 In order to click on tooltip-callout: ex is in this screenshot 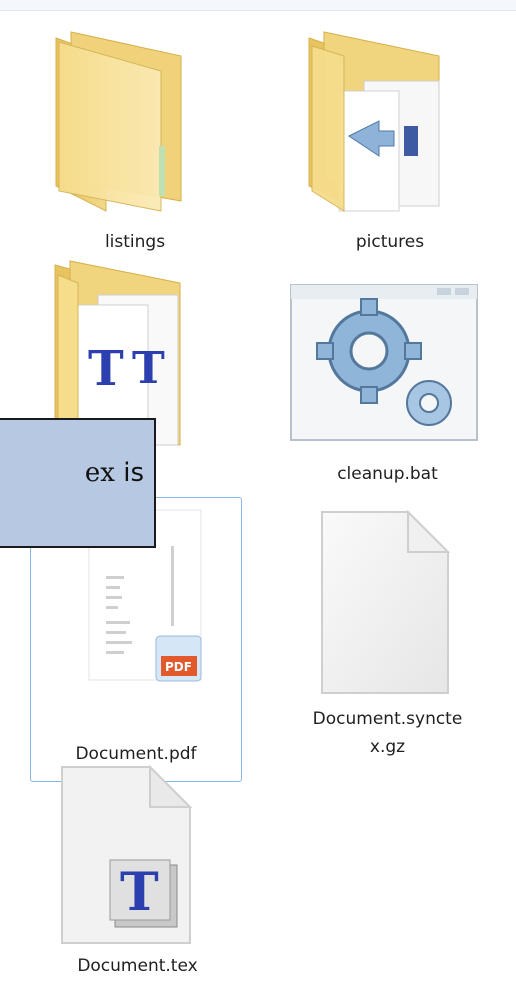, I will do `click(78, 483)`.